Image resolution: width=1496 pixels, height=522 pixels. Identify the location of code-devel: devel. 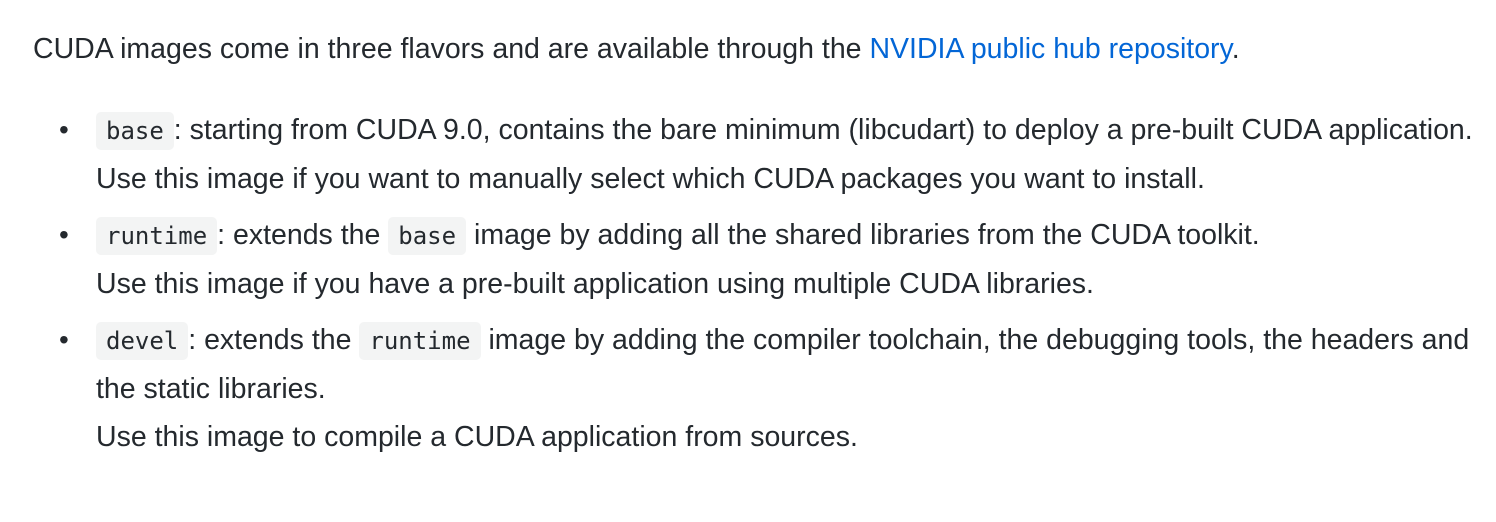
(142, 341).